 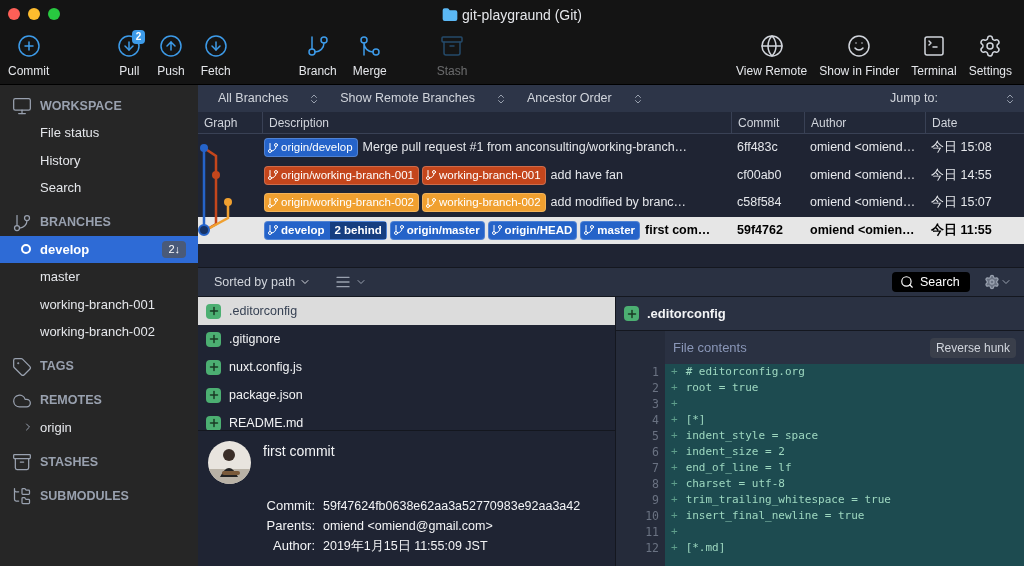 What do you see at coordinates (710, 347) in the screenshot?
I see `hunk-title: File contents` at bounding box center [710, 347].